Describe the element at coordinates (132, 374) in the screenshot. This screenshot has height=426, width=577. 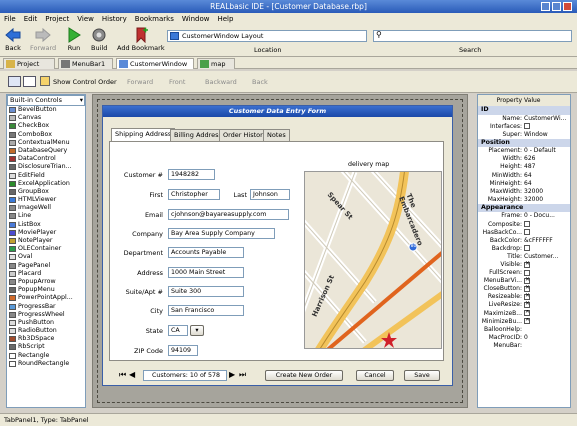
I see `prev-record-icon: ◀` at that location.